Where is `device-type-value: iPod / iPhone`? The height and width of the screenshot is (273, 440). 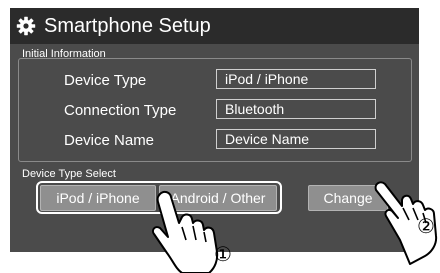
device-type-value: iPod / iPhone is located at coordinates (296, 79).